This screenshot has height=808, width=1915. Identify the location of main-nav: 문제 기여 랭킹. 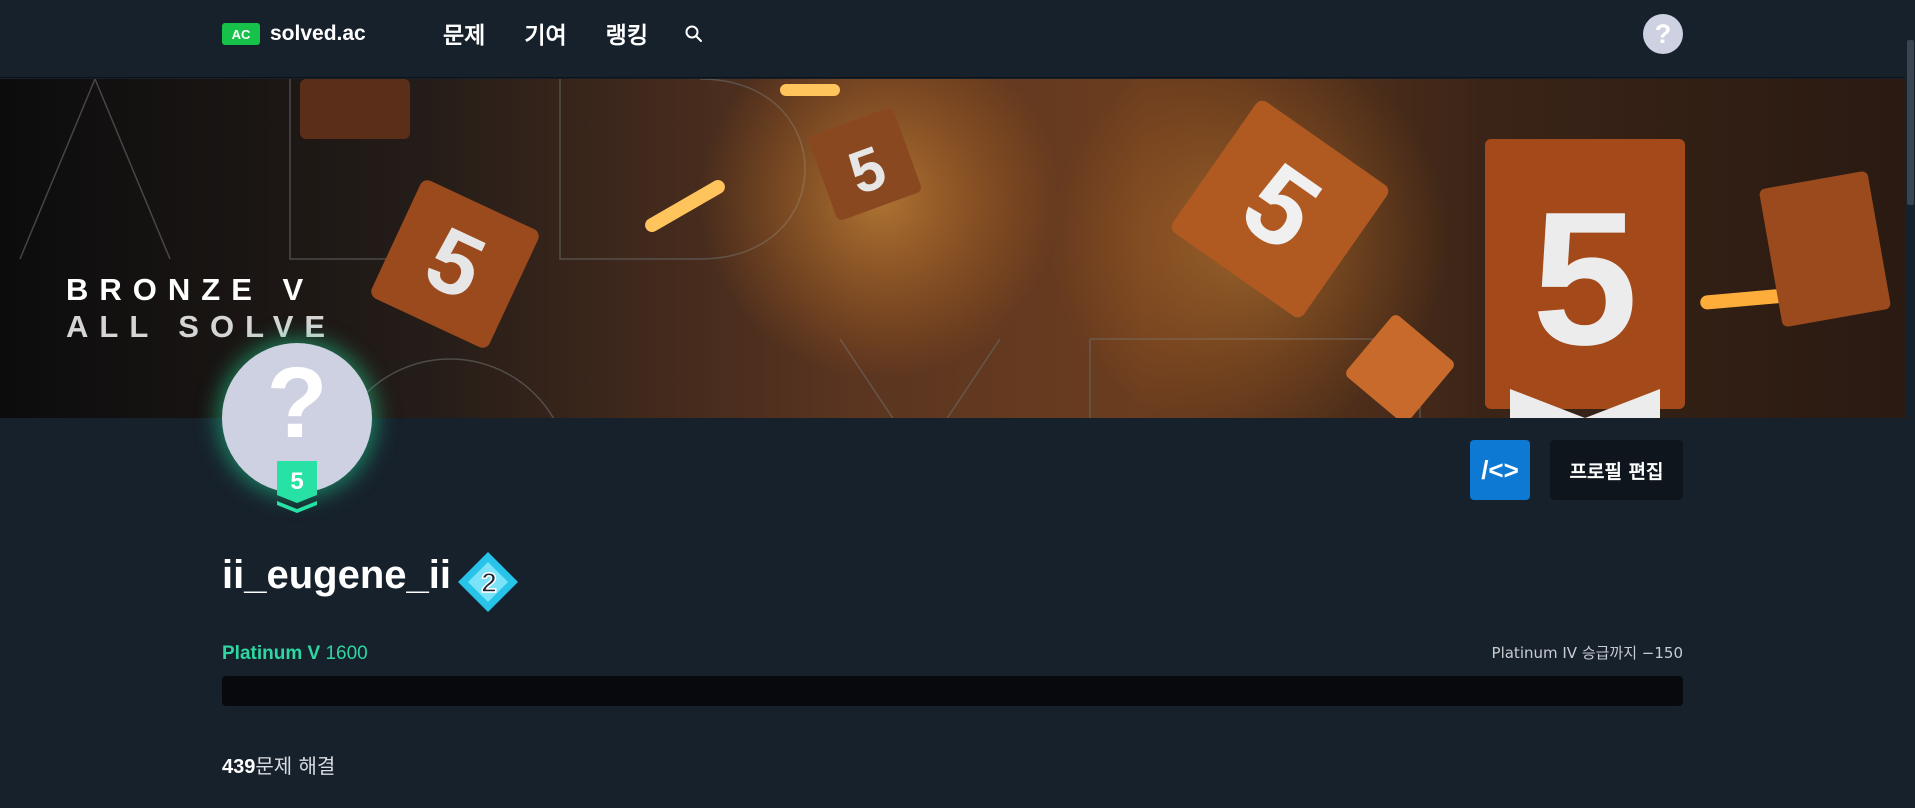
(565, 33).